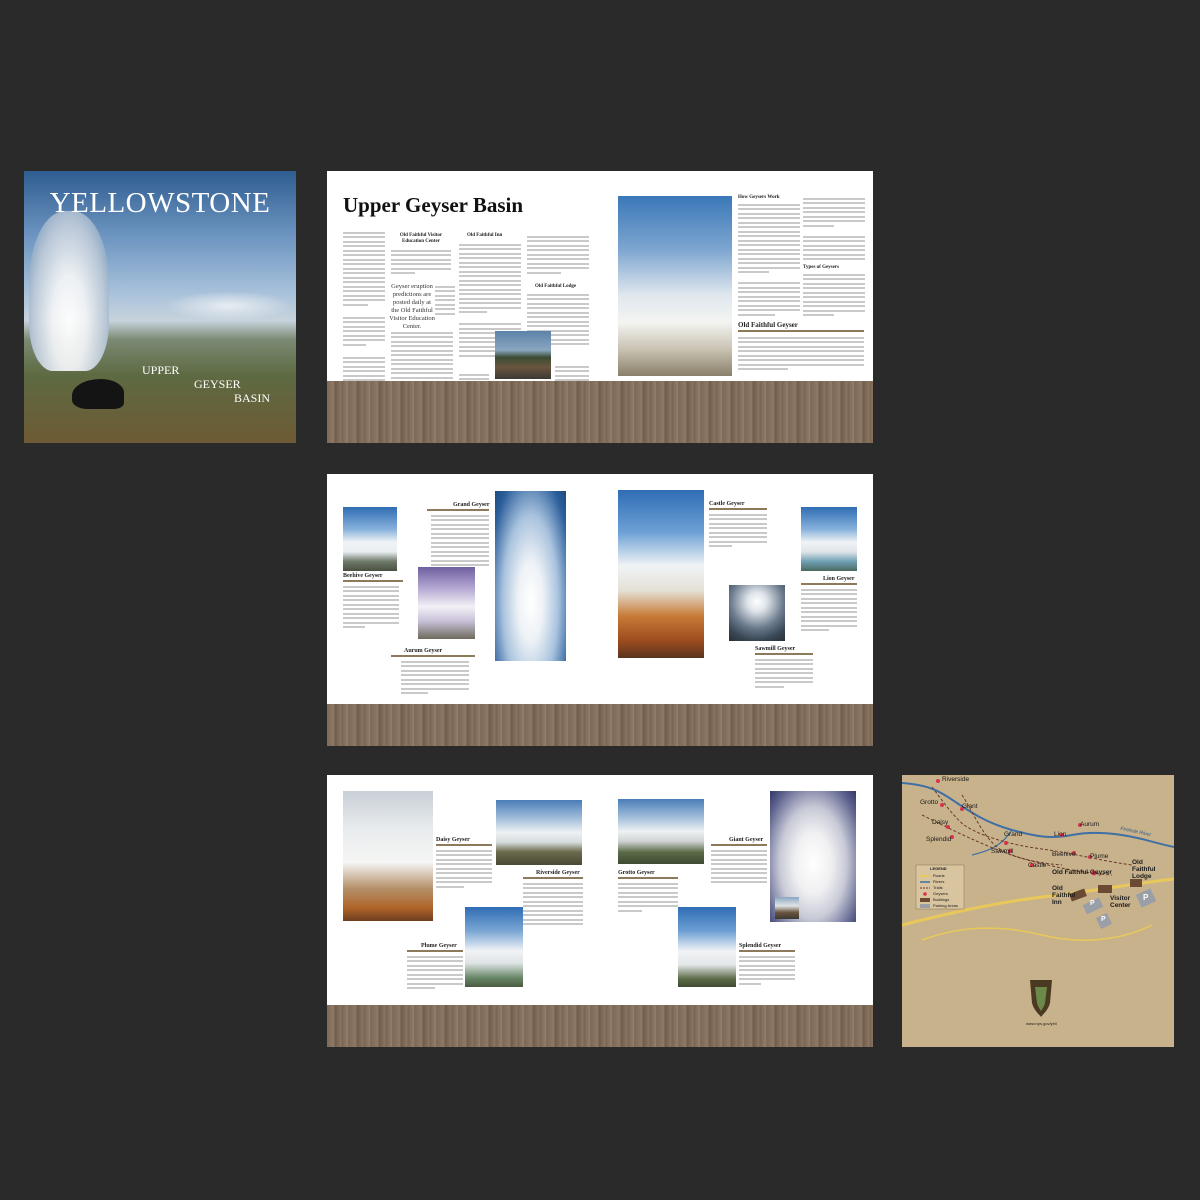  I want to click on giant-inset-photo, so click(787, 908).